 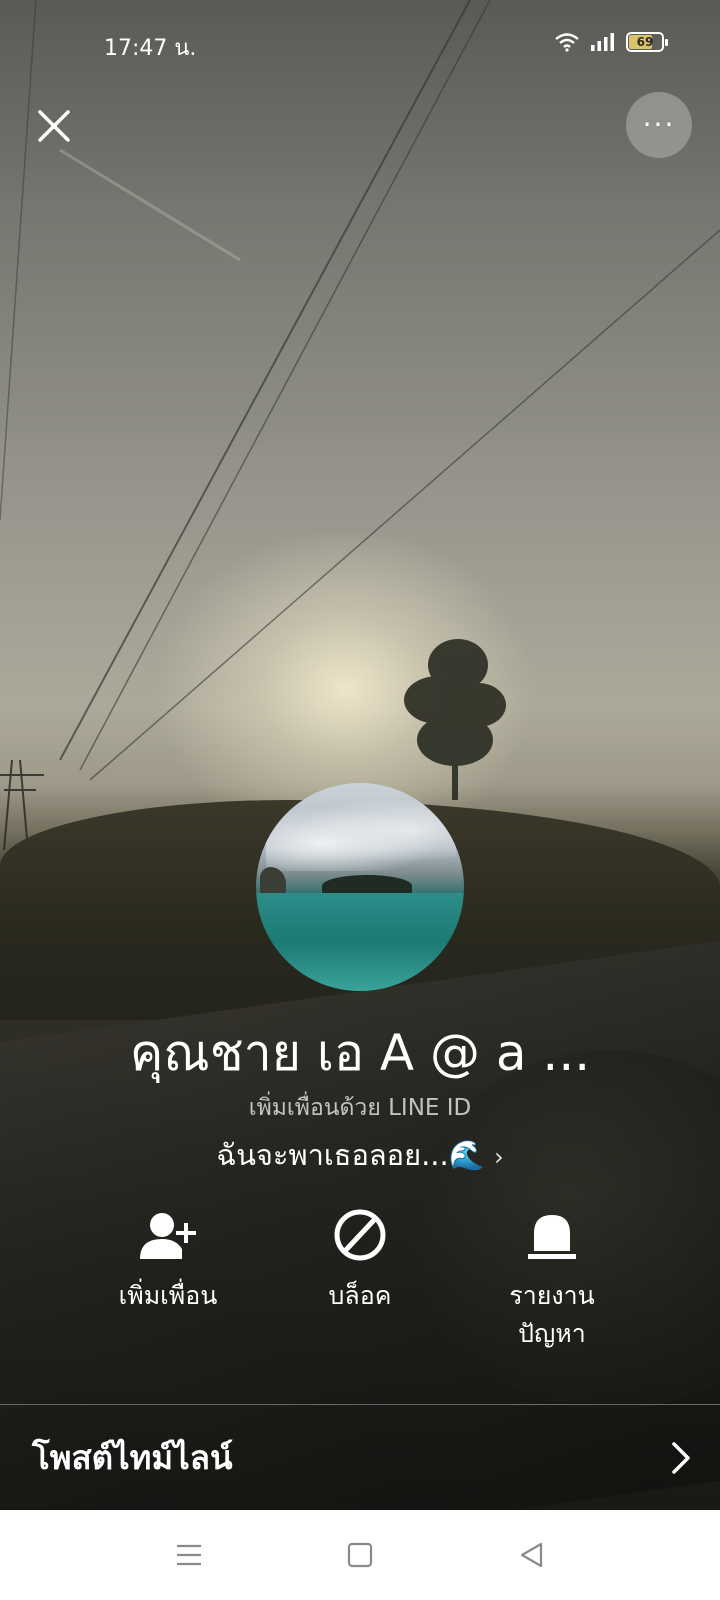 I want to click on block-button: บล็อค, so click(x=360, y=1260).